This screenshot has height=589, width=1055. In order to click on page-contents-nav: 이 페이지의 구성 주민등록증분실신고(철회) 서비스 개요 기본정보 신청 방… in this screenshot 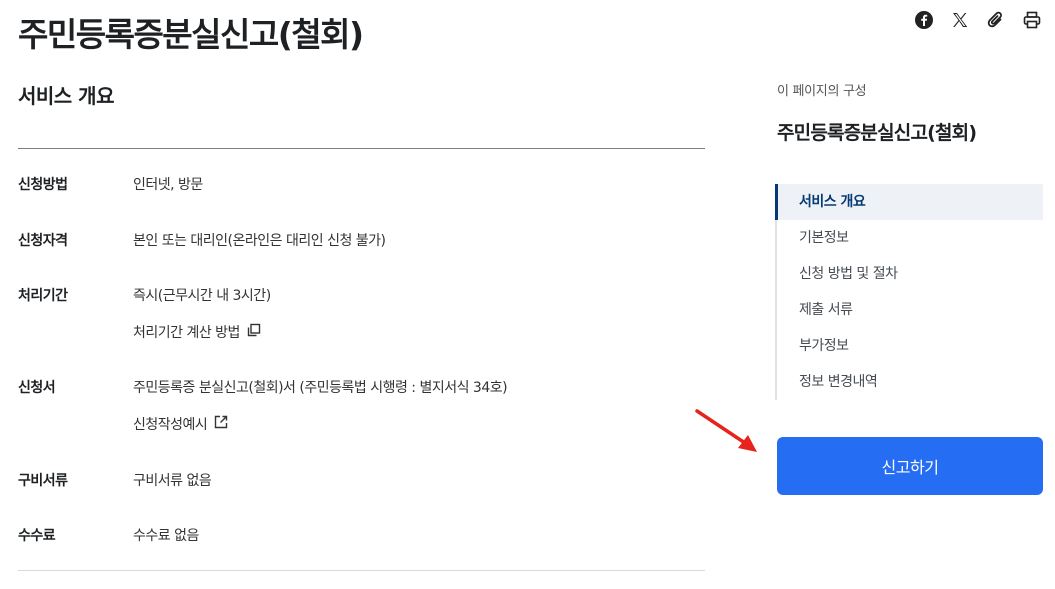, I will do `click(909, 240)`.